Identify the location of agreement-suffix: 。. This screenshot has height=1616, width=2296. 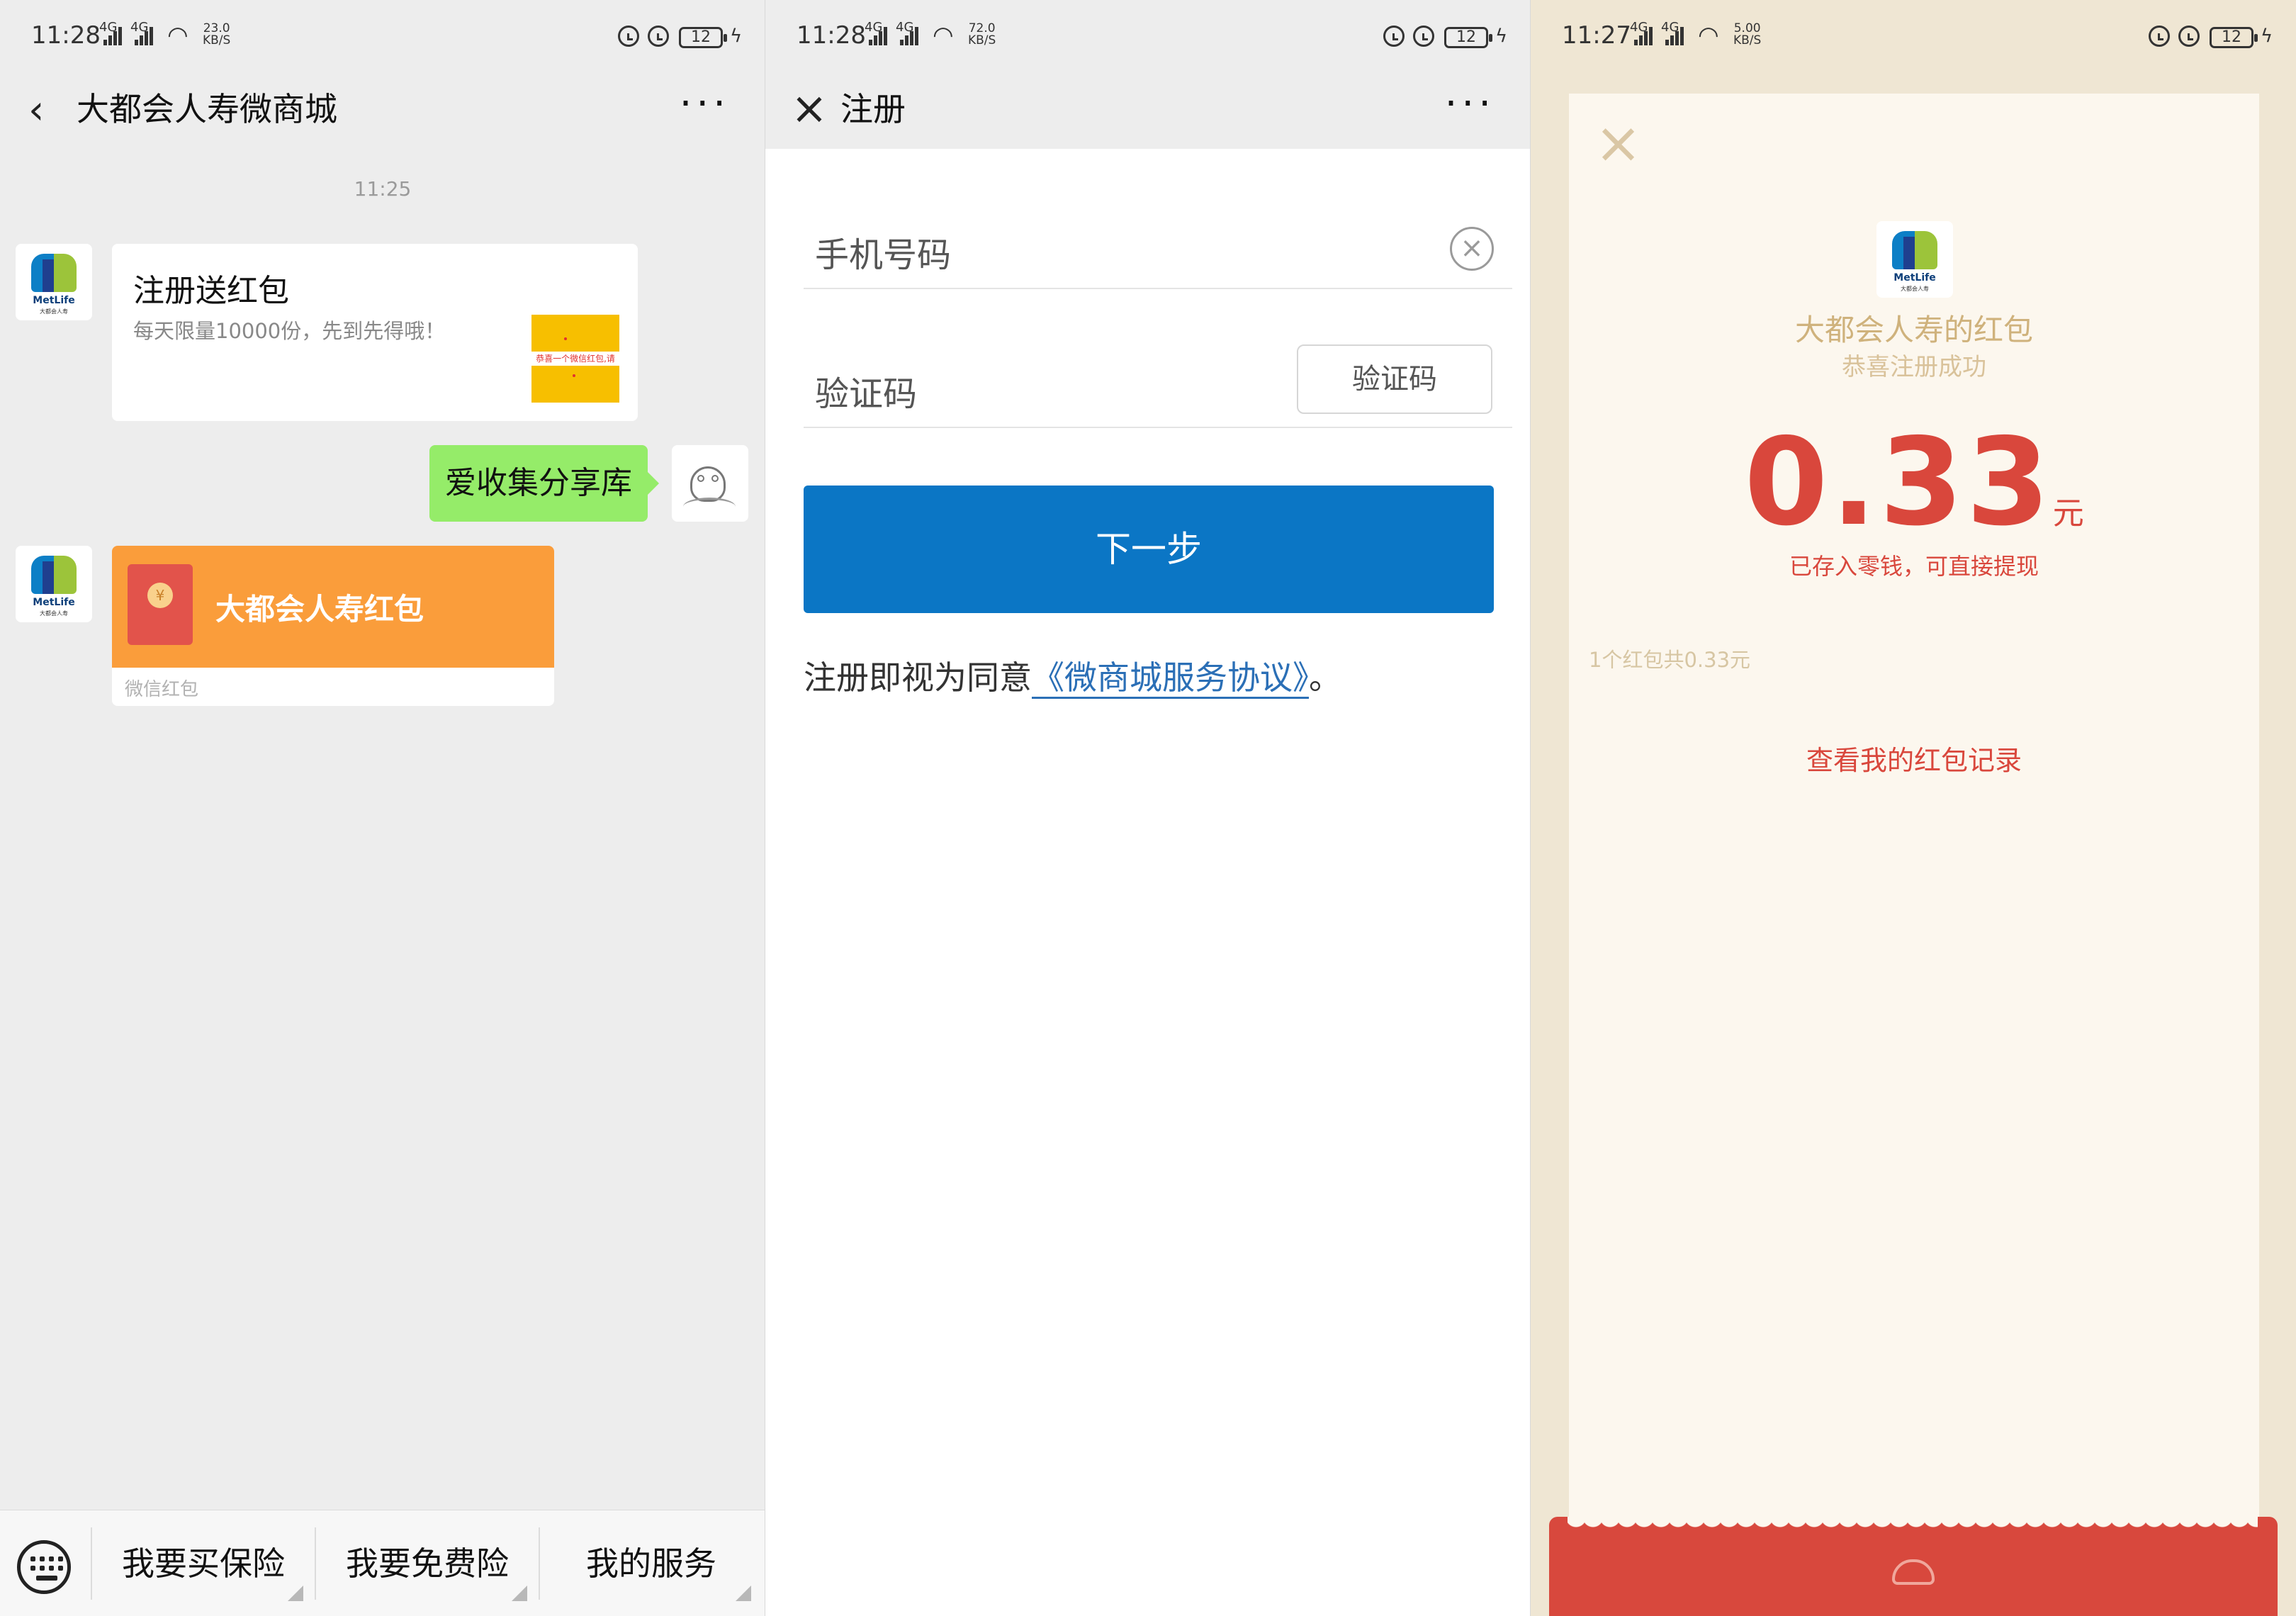
(1325, 677).